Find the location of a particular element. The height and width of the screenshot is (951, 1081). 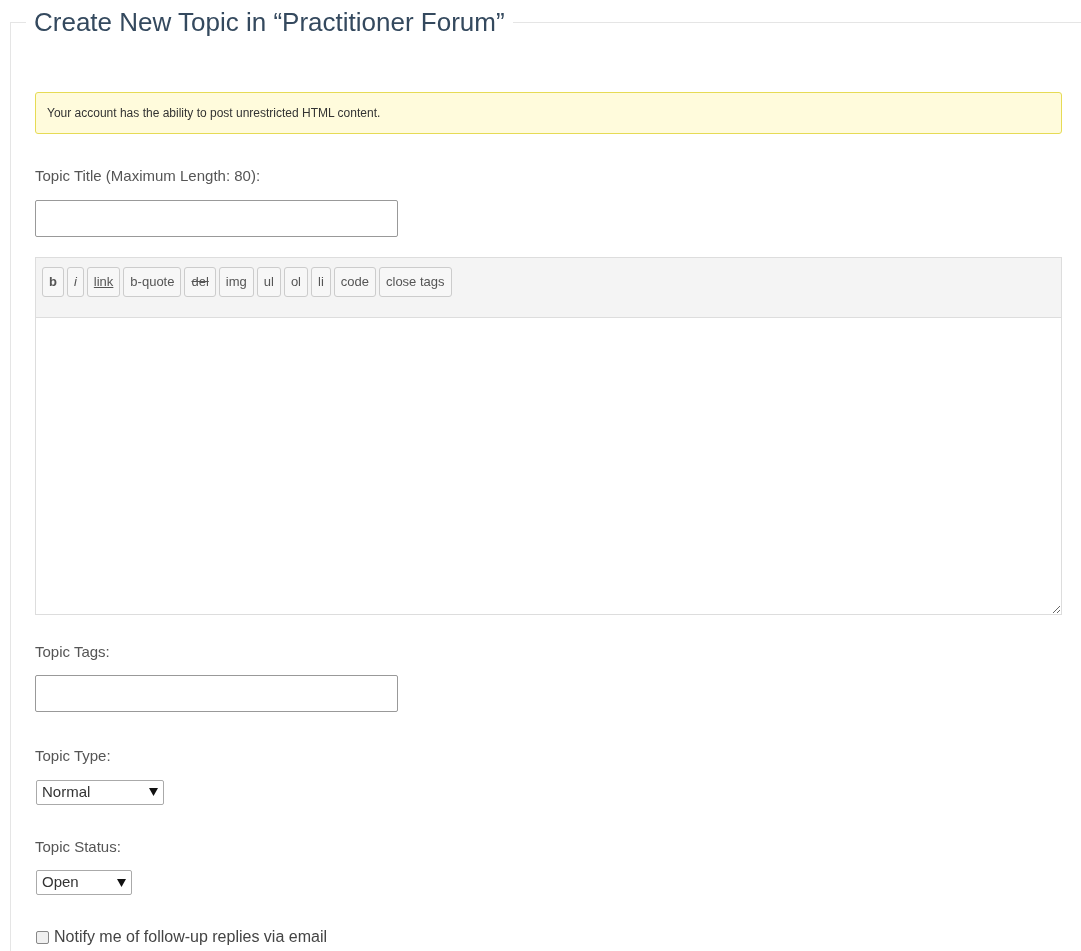

format-button: ul is located at coordinates (268, 281).